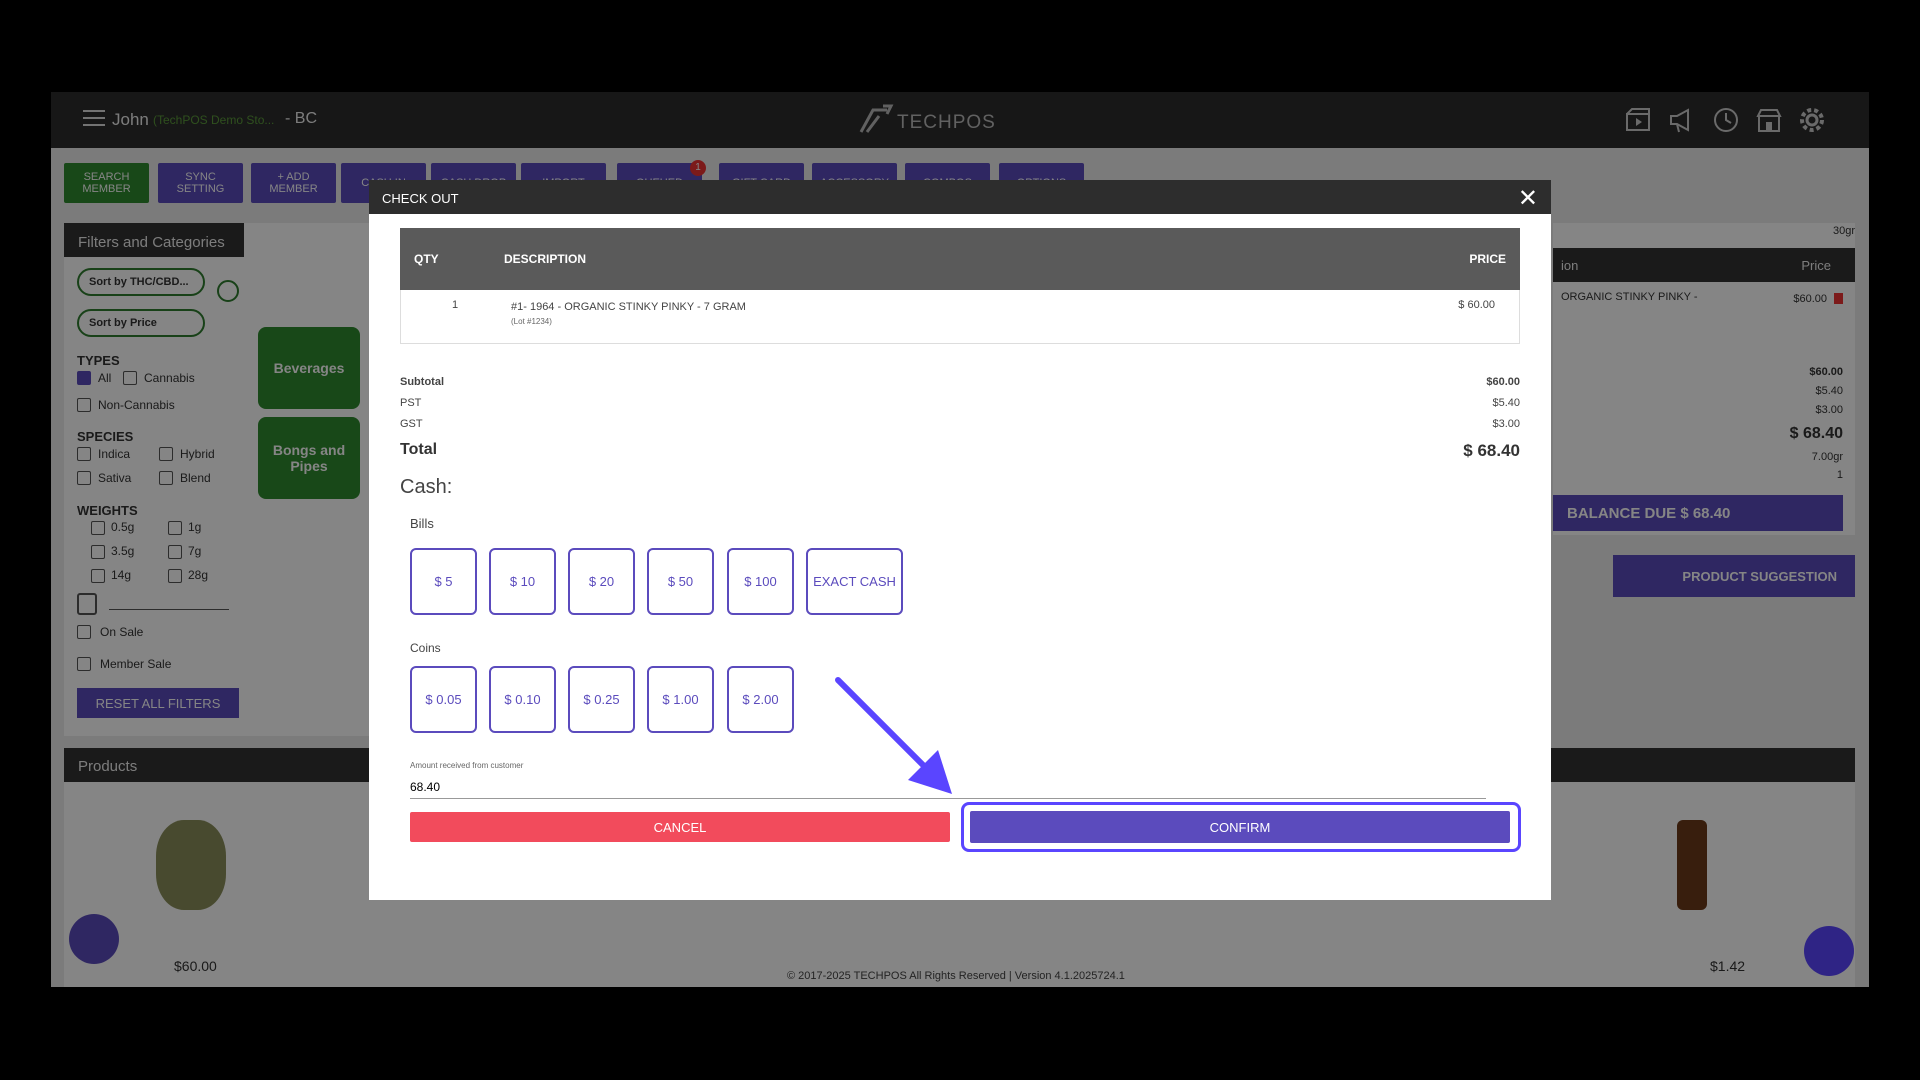 The width and height of the screenshot is (1920, 1080). What do you see at coordinates (960, 197) in the screenshot?
I see `checkout-header: CHECK OUT ✕` at bounding box center [960, 197].